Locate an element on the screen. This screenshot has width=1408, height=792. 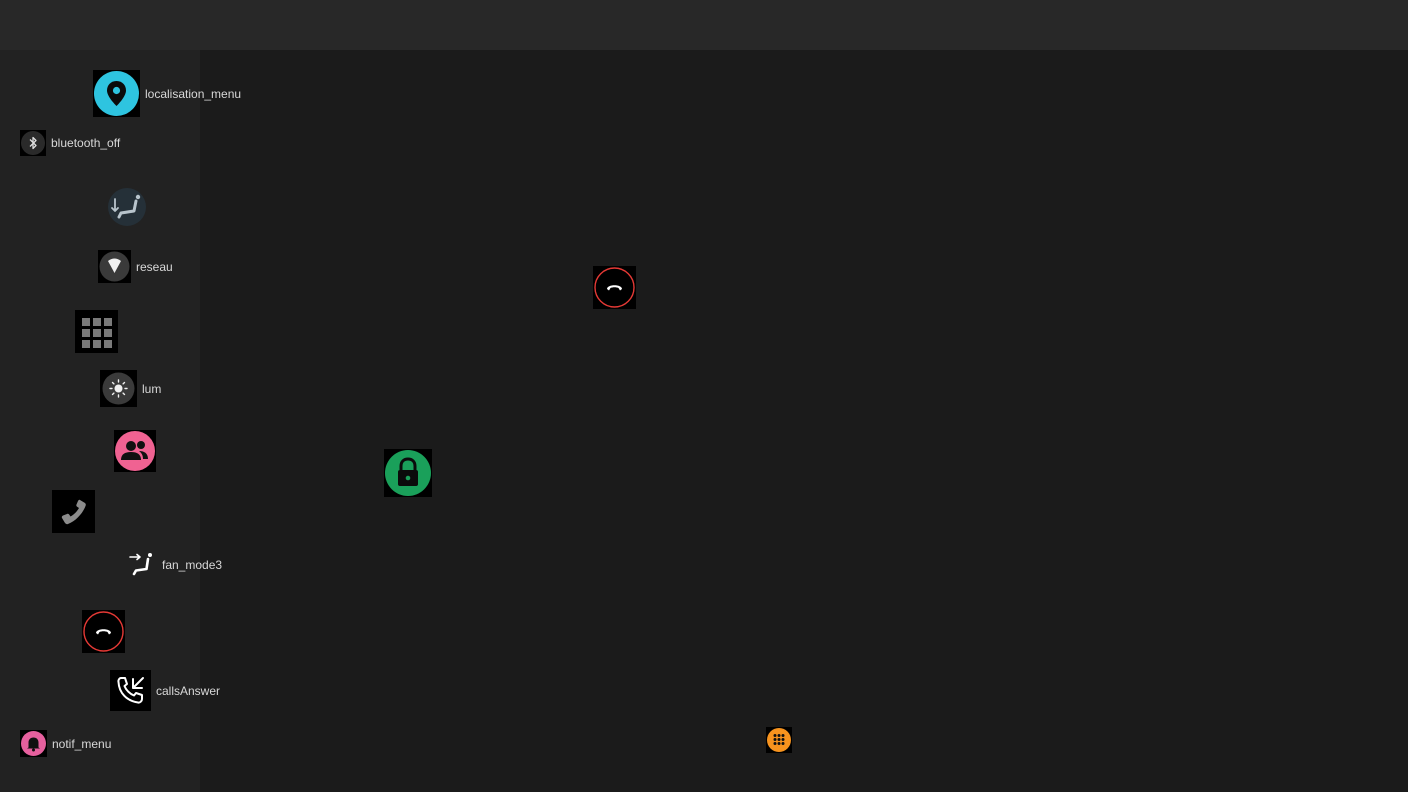
hangup-icon-canvas is located at coordinates (614, 287).